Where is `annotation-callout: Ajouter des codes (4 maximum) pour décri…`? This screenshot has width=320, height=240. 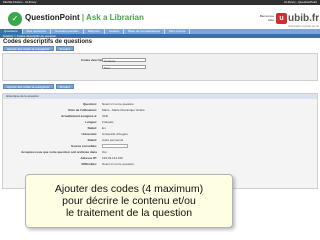 annotation-callout: Ajouter des codes (4 maximum) pour décri… is located at coordinates (129, 201).